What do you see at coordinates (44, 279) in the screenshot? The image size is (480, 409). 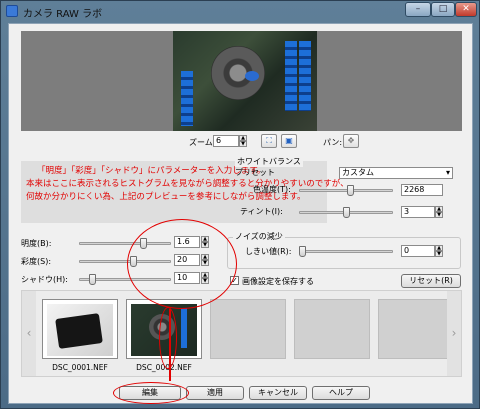 I see `shadow-label: シャドウ(H):` at bounding box center [44, 279].